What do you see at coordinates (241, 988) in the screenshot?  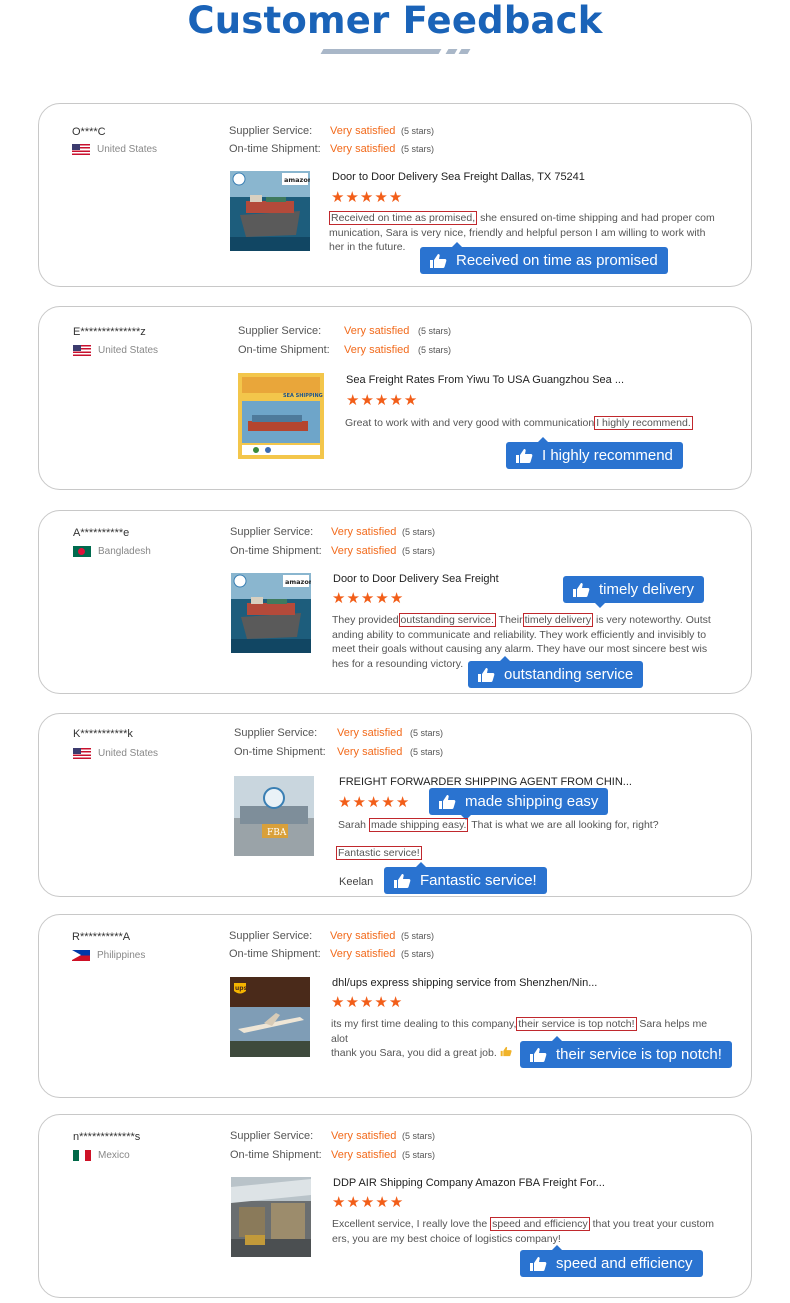 I see `thumb-ups-text: ups` at bounding box center [241, 988].